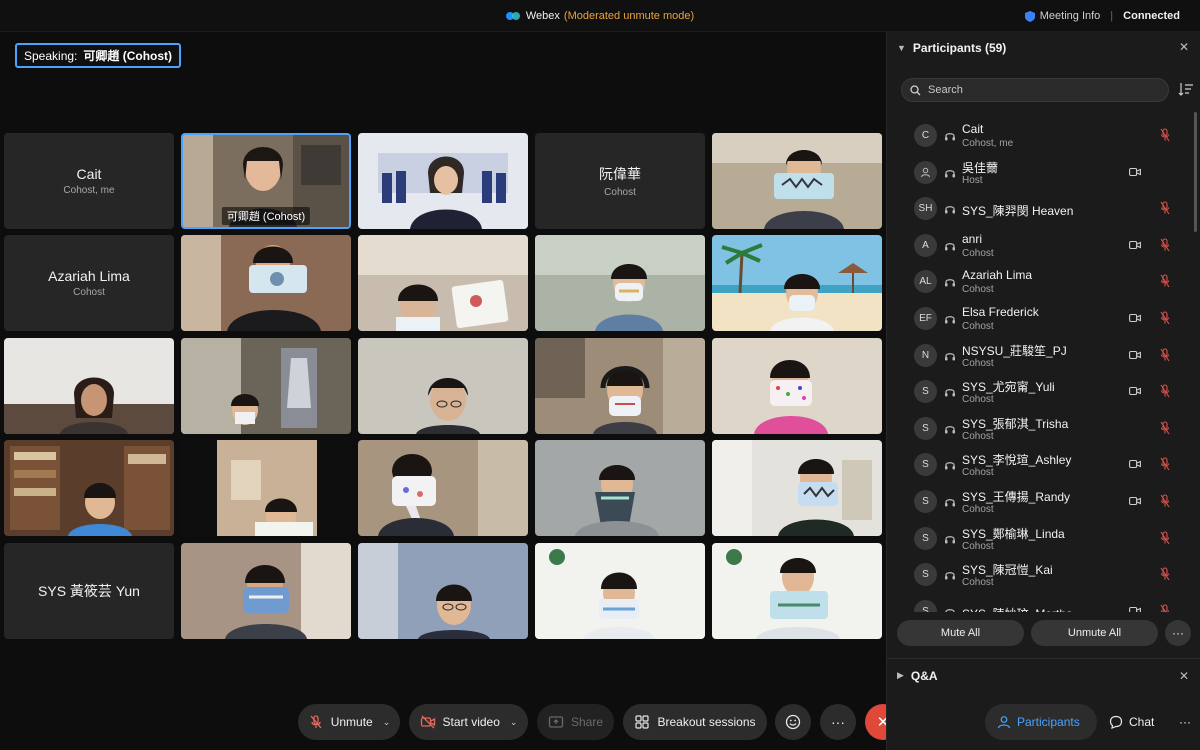  What do you see at coordinates (1042, 173) in the screenshot?
I see `participant-row: 吳佳薾 Host` at bounding box center [1042, 173].